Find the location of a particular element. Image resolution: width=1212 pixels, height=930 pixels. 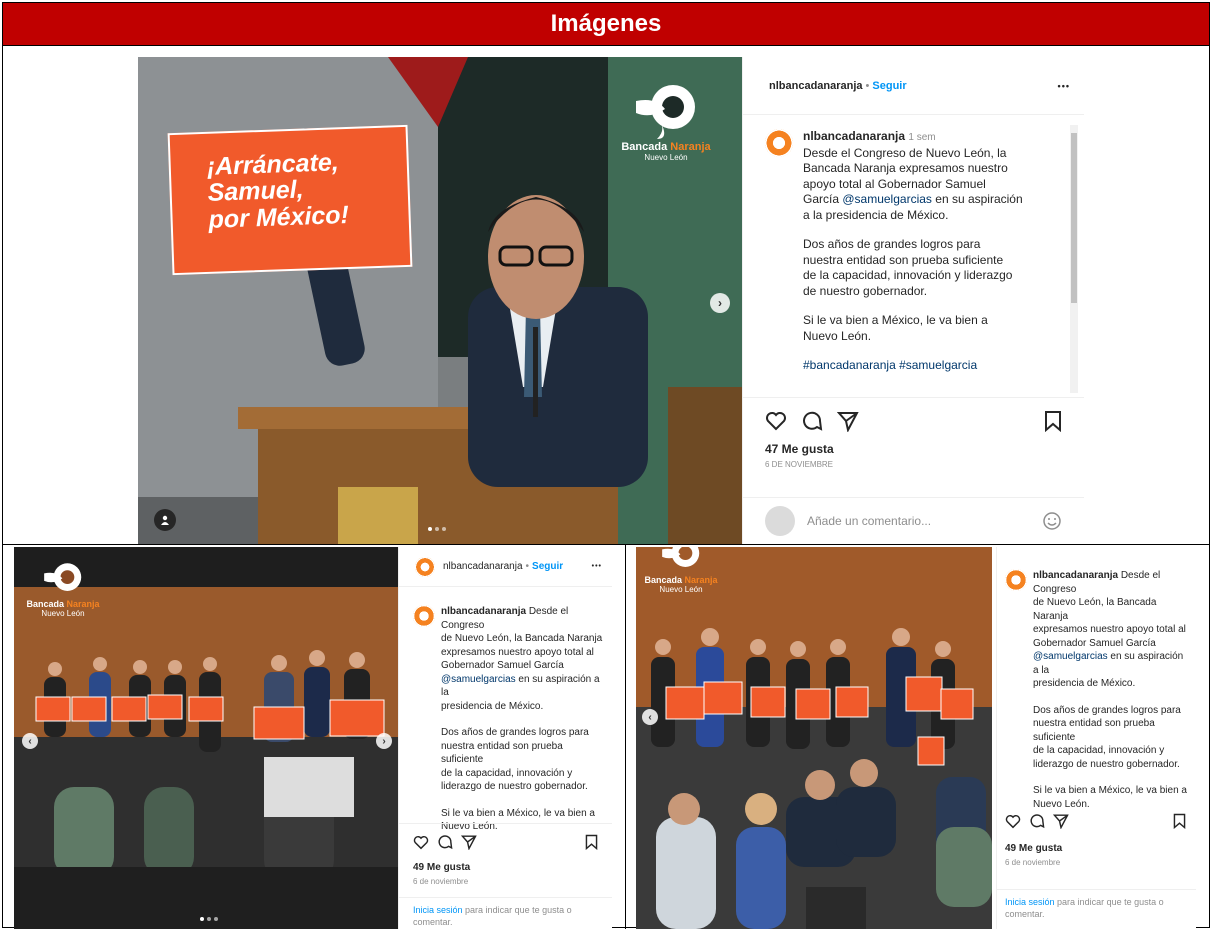

caption-scrollbar is located at coordinates (1074, 259).